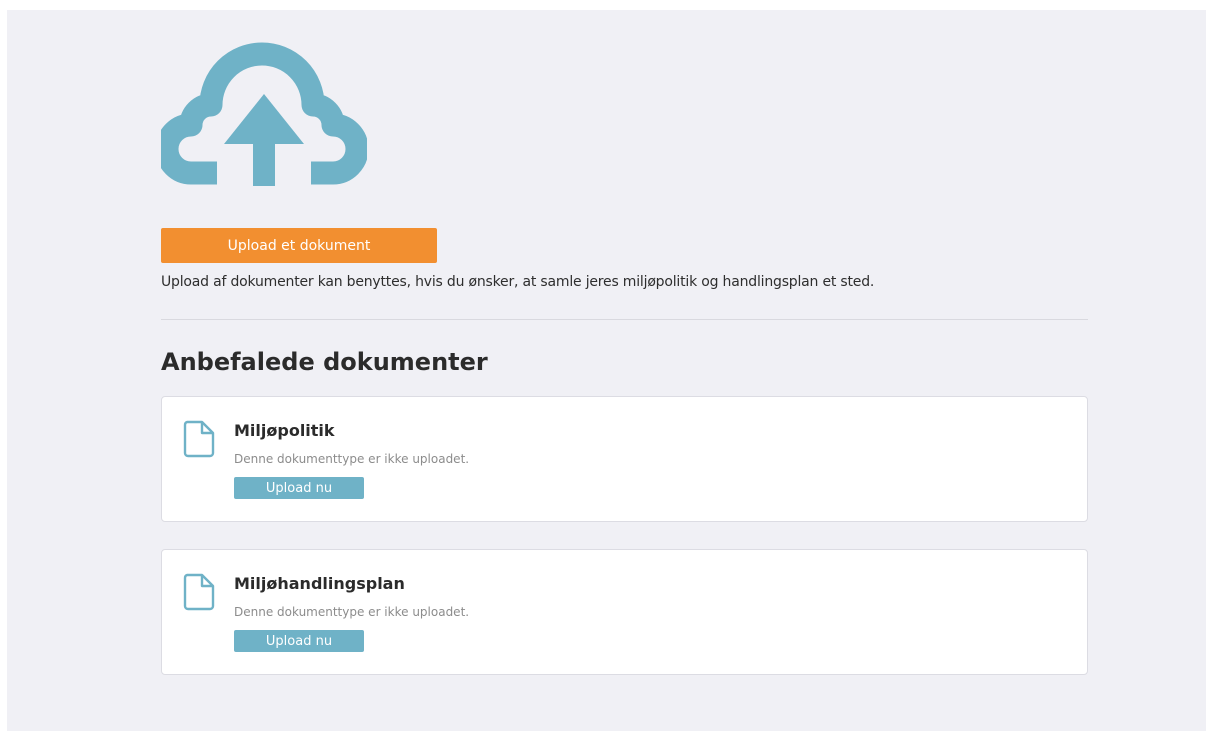  I want to click on document-title: Miljøhandlingsplan, so click(319, 583).